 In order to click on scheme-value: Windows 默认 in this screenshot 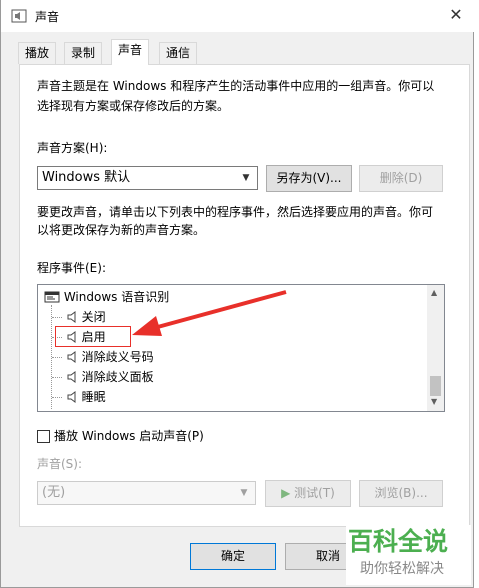, I will do `click(86, 177)`.